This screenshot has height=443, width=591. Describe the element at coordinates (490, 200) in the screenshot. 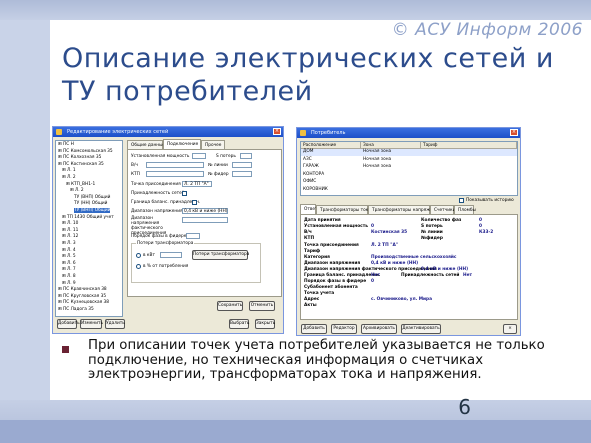

I see `show-history-label: Показывать историю` at that location.